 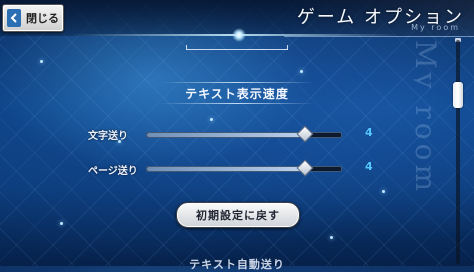 I want to click on scrollbar-thumb, so click(x=458, y=95).